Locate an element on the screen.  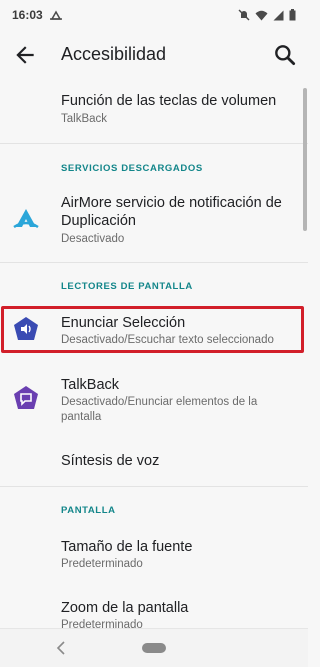
notifications-off-icon is located at coordinates (244, 15).